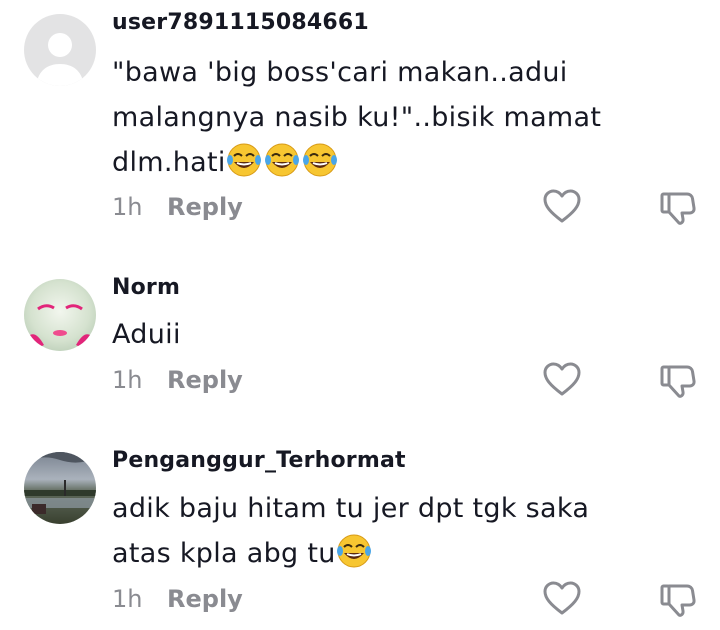  I want to click on default-user-icon, so click(60, 59).